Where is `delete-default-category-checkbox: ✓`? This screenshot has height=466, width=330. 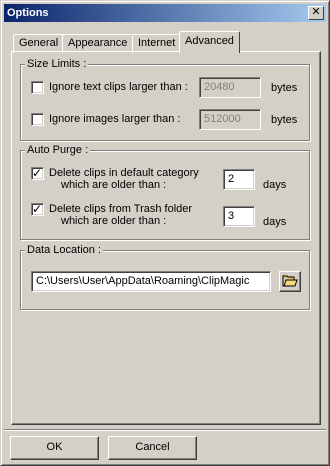 delete-default-category-checkbox: ✓ is located at coordinates (37, 173).